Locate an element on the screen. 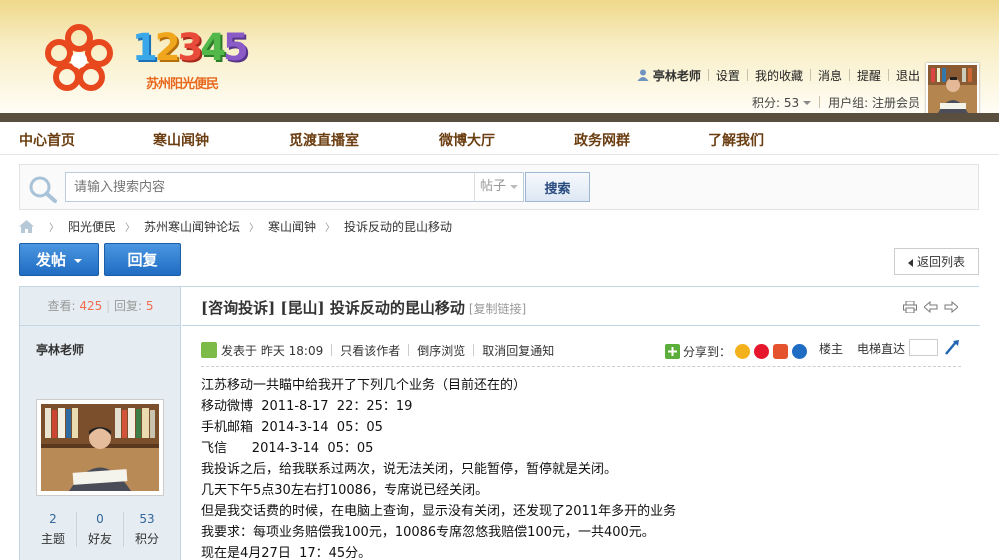 The width and height of the screenshot is (999, 560). author-stat-threads: 2 主题 is located at coordinates (53, 529).